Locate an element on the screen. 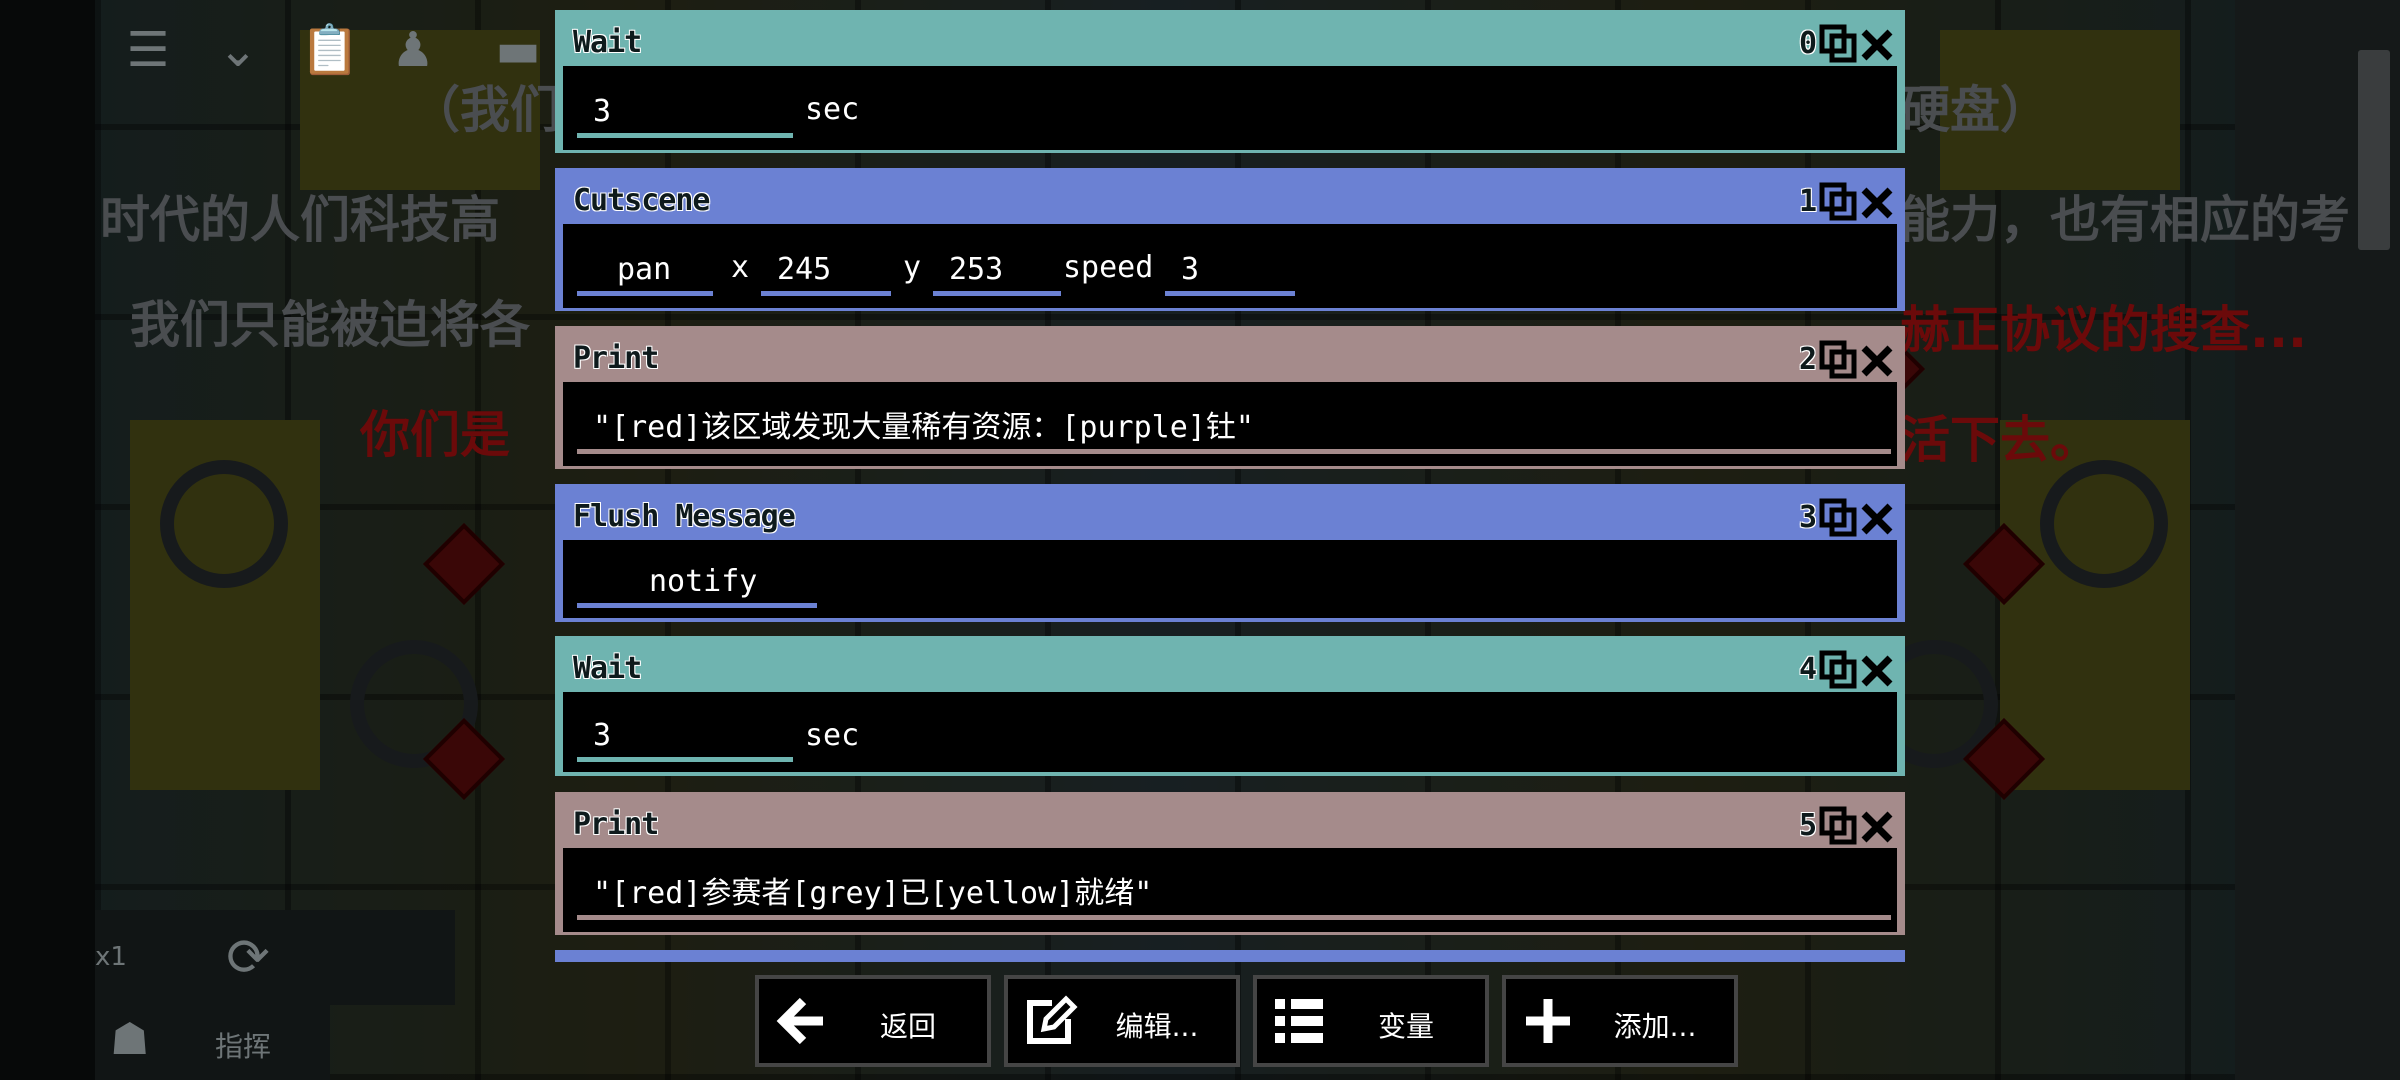 This screenshot has width=2400, height=1080. cutscene-mode-field: pan is located at coordinates (645, 270).